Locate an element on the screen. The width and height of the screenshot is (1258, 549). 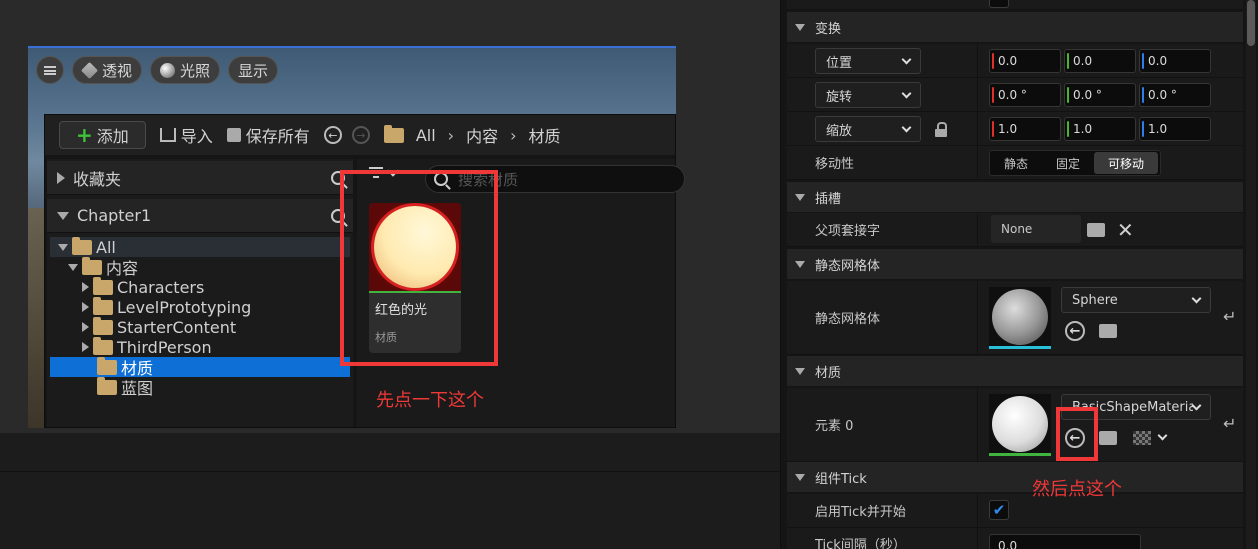
category-component-tick: 组件Tick is located at coordinates (1015, 477).